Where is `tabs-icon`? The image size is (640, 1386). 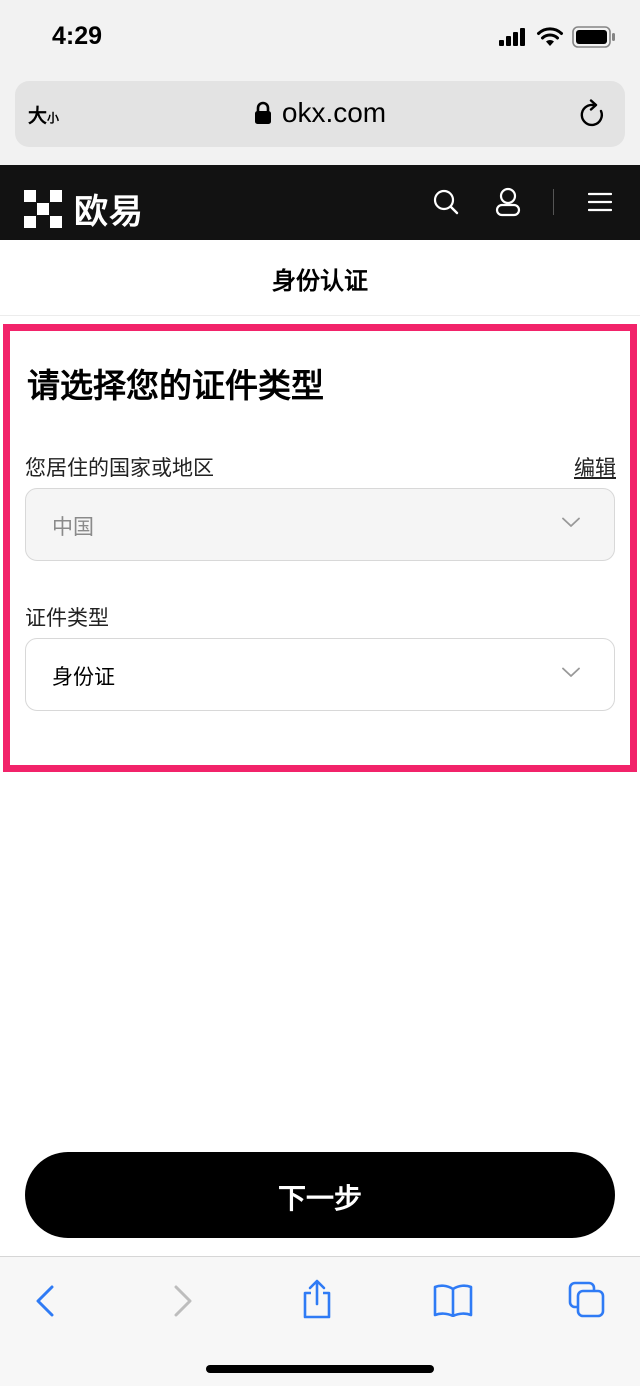
tabs-icon is located at coordinates (587, 1300).